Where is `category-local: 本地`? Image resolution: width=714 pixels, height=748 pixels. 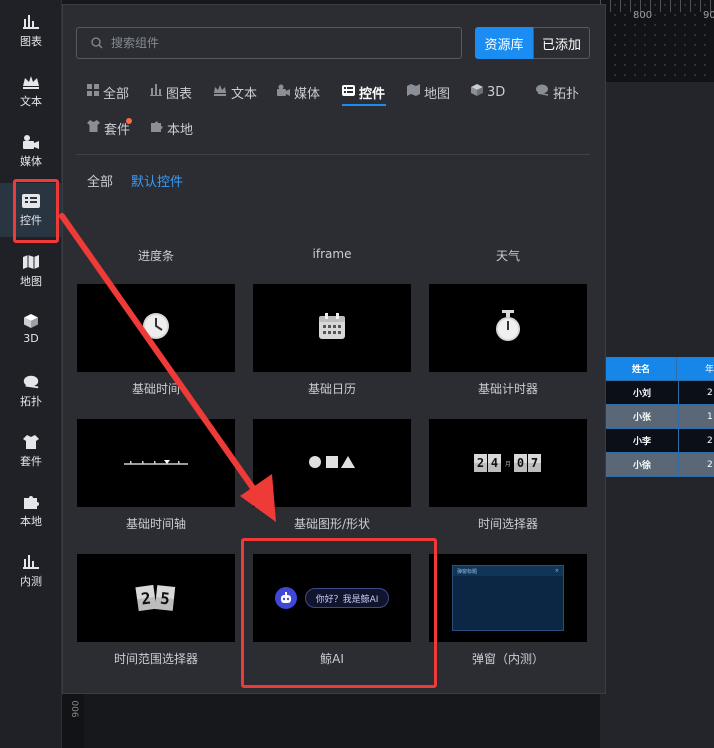
category-local: 本地 is located at coordinates (171, 128).